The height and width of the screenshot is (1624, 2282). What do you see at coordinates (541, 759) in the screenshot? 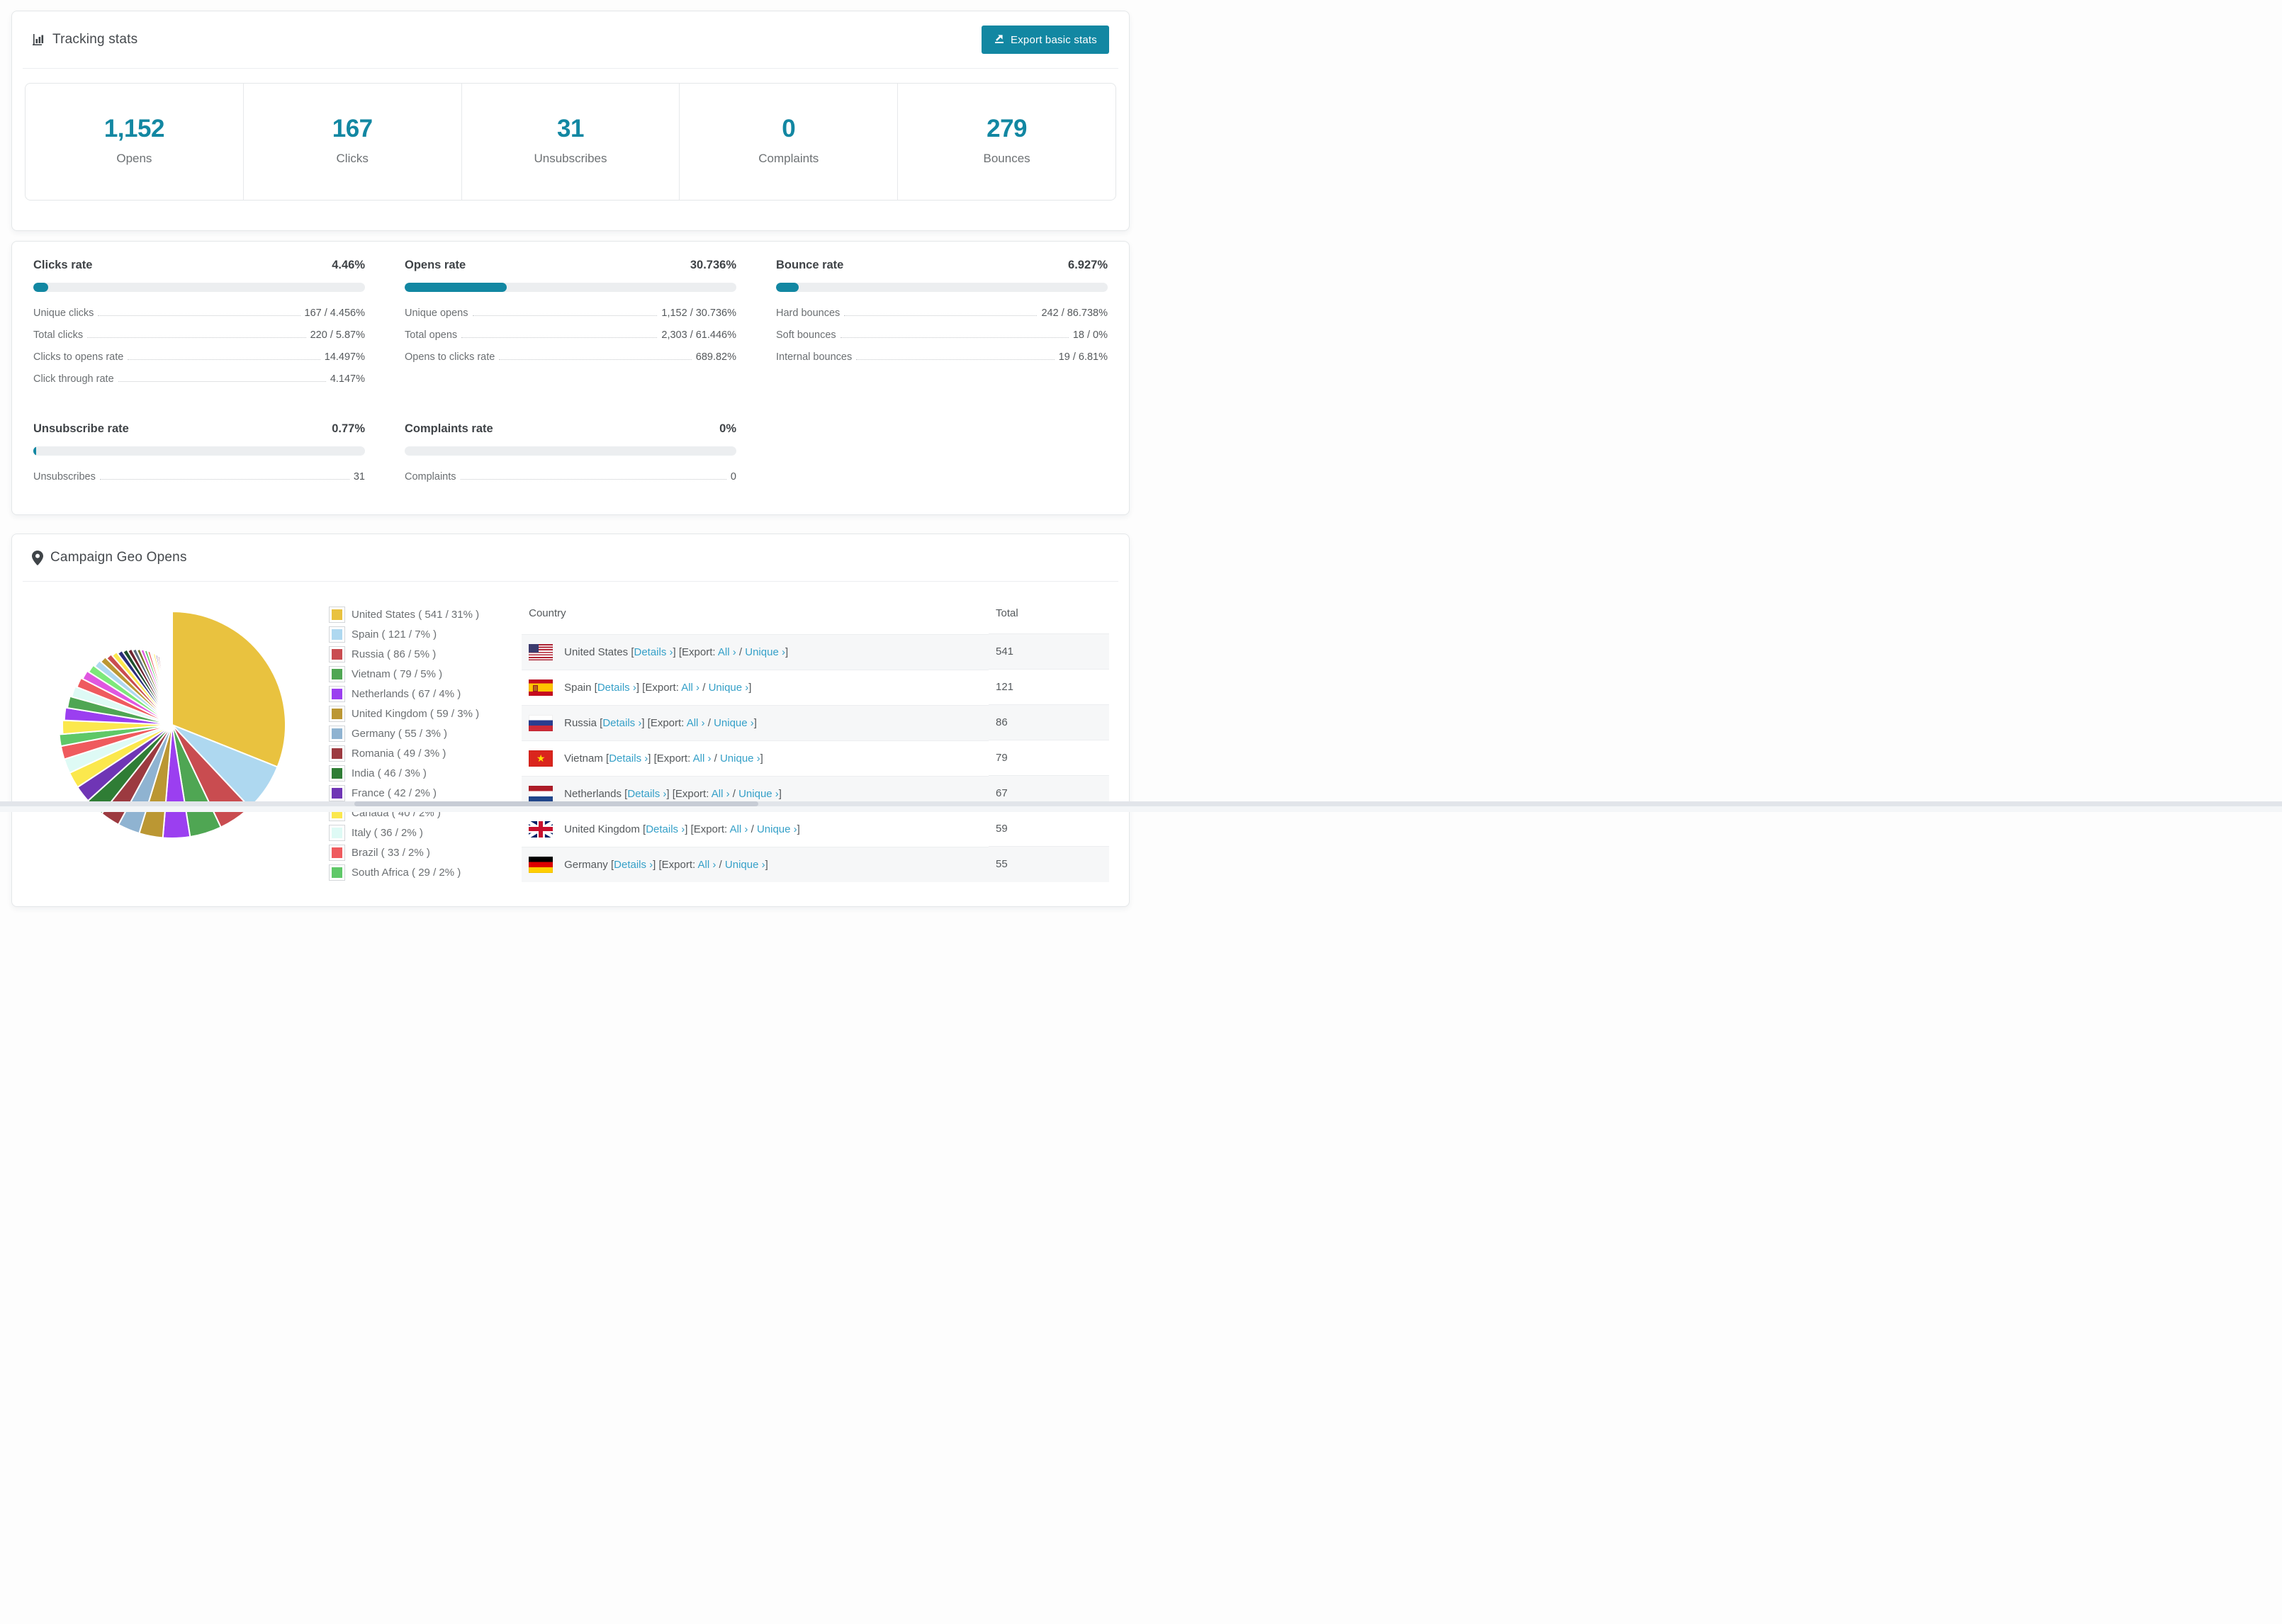
I see `vn-flag-icon` at bounding box center [541, 759].